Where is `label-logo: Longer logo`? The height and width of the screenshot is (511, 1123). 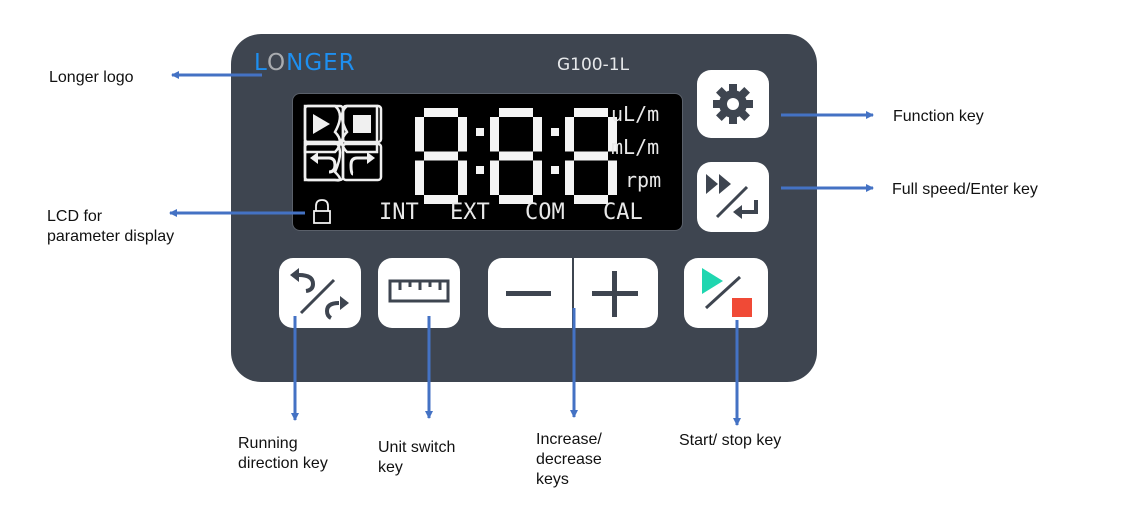 label-logo: Longer logo is located at coordinates (91, 77).